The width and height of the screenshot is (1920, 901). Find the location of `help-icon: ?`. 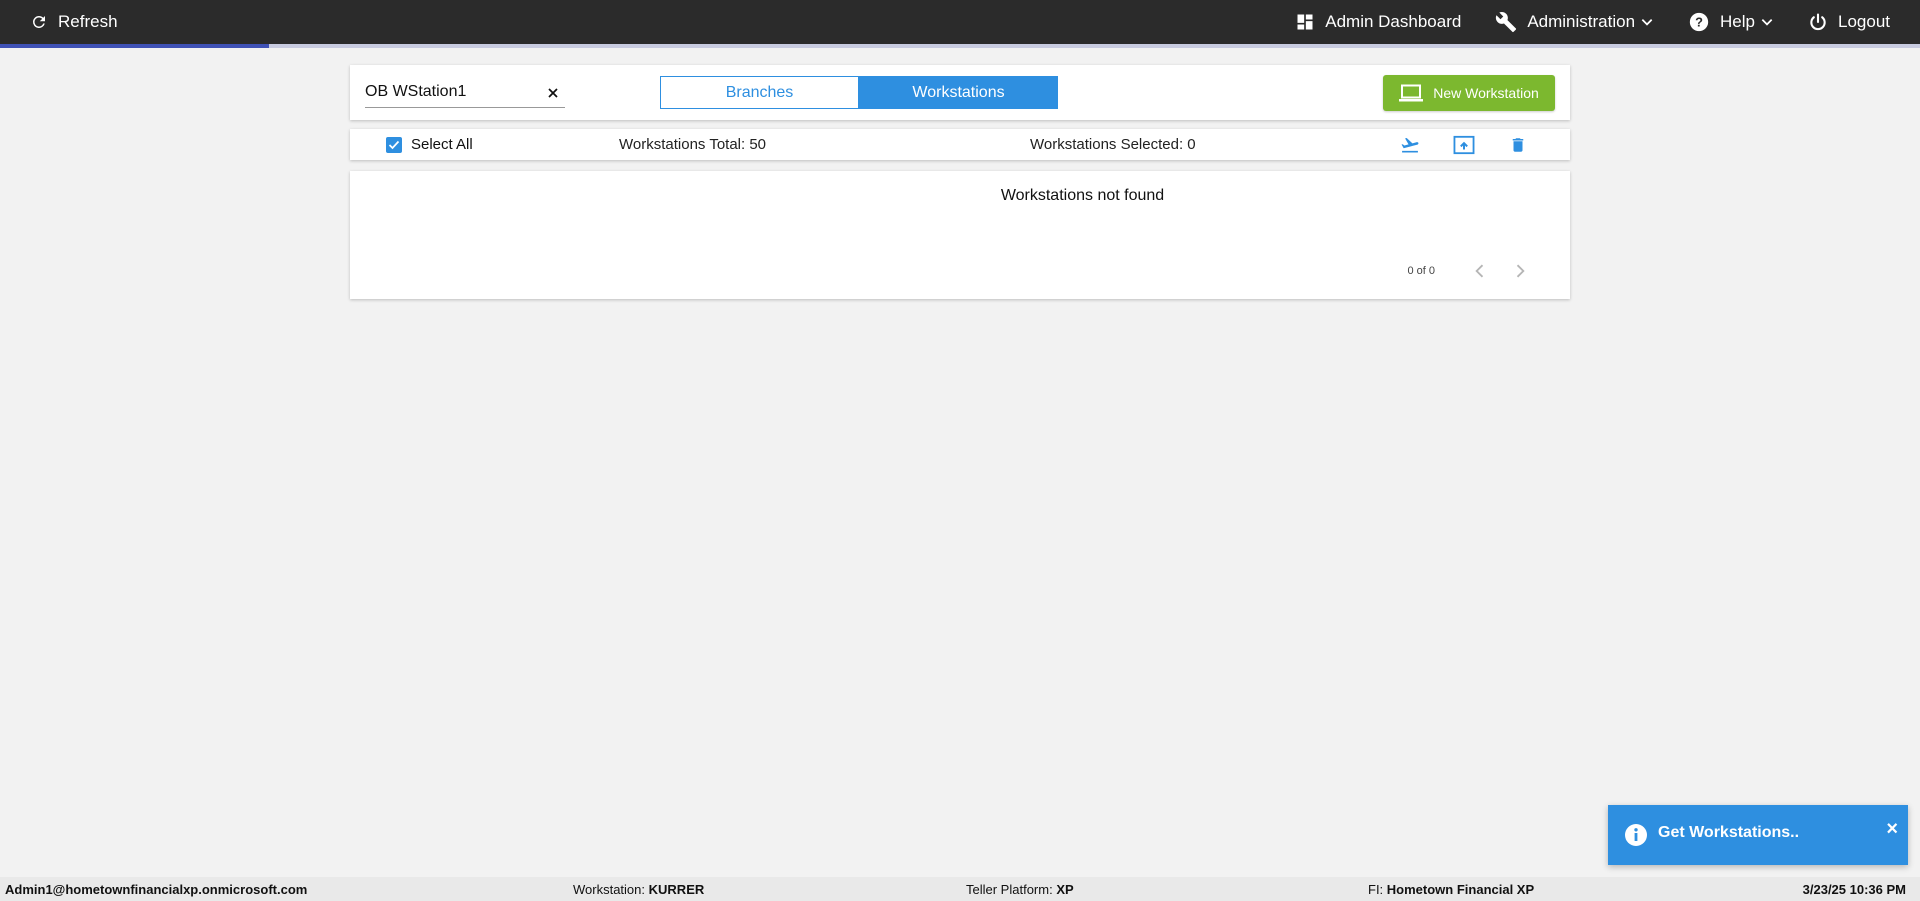

help-icon: ? is located at coordinates (1699, 22).